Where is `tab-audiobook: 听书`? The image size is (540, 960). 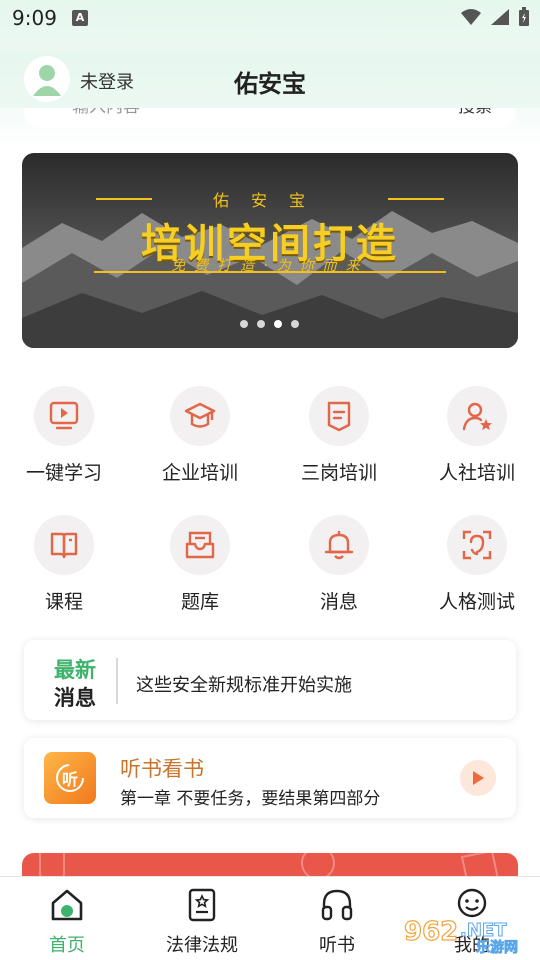
tab-audiobook: 听书 is located at coordinates (337, 922).